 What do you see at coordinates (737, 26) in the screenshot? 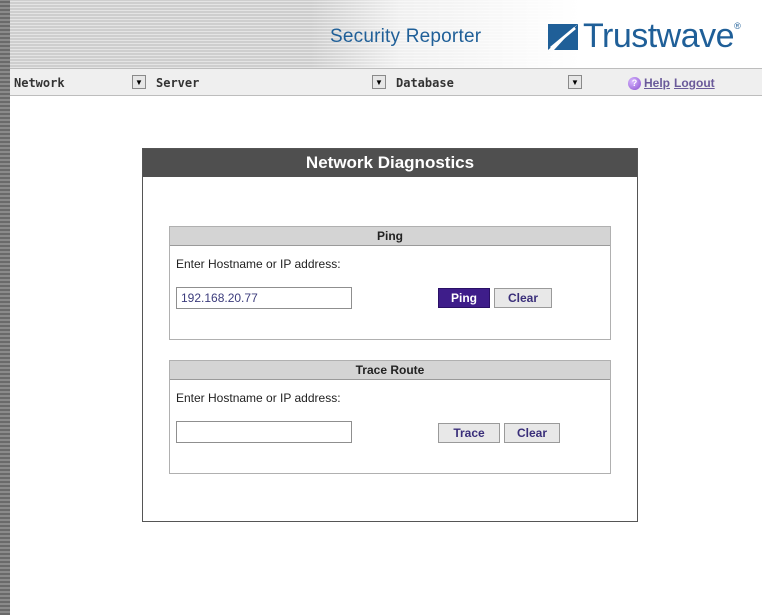
I see `brand-registered-mark: ®` at bounding box center [737, 26].